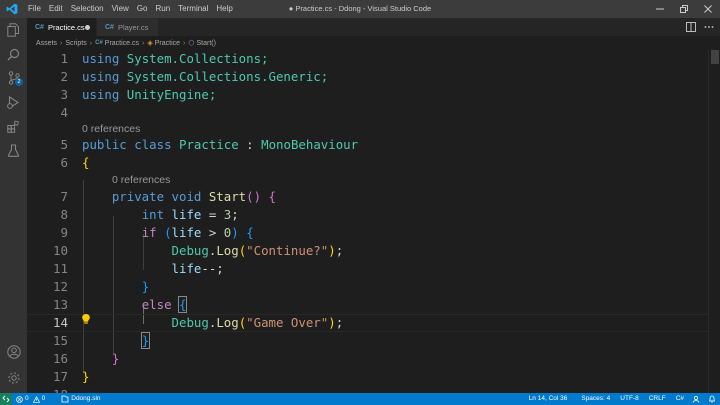  What do you see at coordinates (224, 9) in the screenshot?
I see `menu-help: Help` at bounding box center [224, 9].